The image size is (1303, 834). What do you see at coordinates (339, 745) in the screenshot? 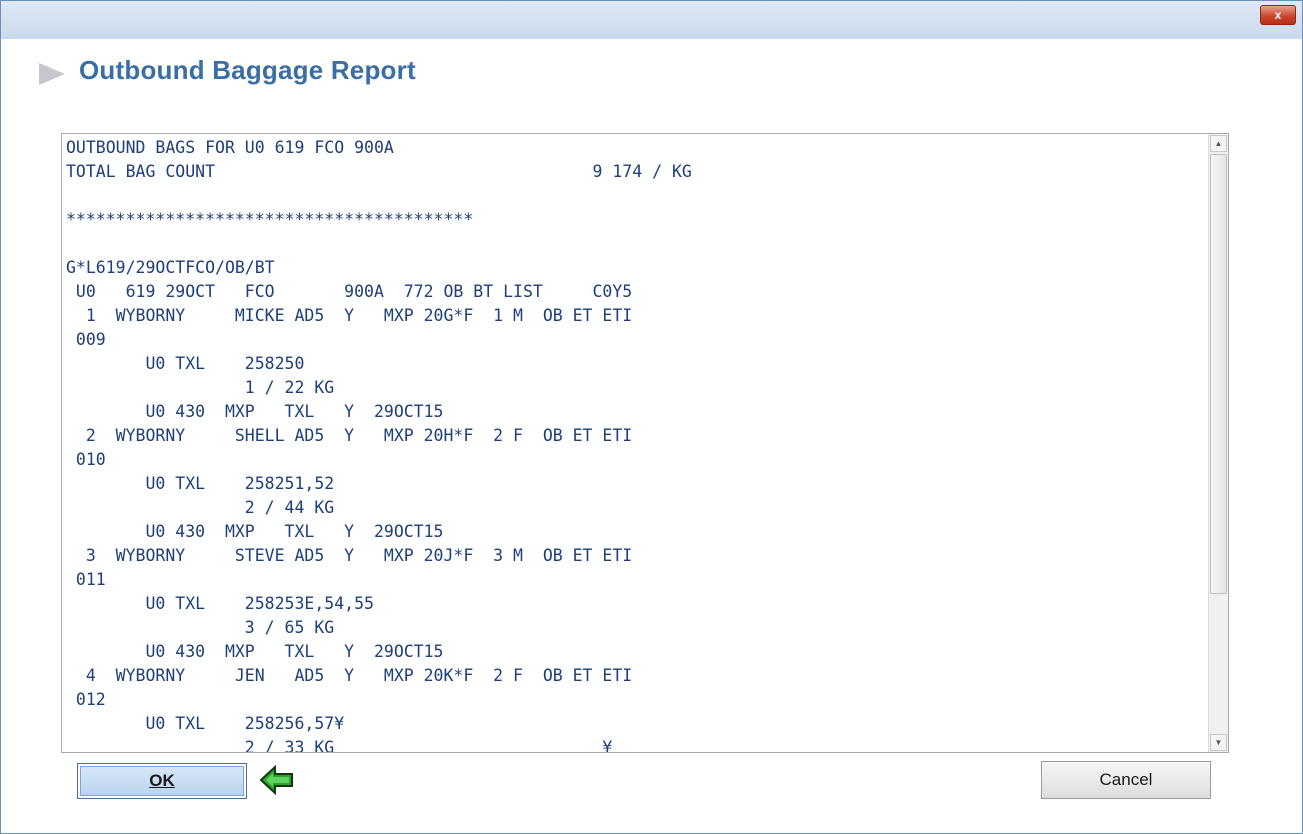
I see `report-line: 2 / 33 KG ¥` at bounding box center [339, 745].